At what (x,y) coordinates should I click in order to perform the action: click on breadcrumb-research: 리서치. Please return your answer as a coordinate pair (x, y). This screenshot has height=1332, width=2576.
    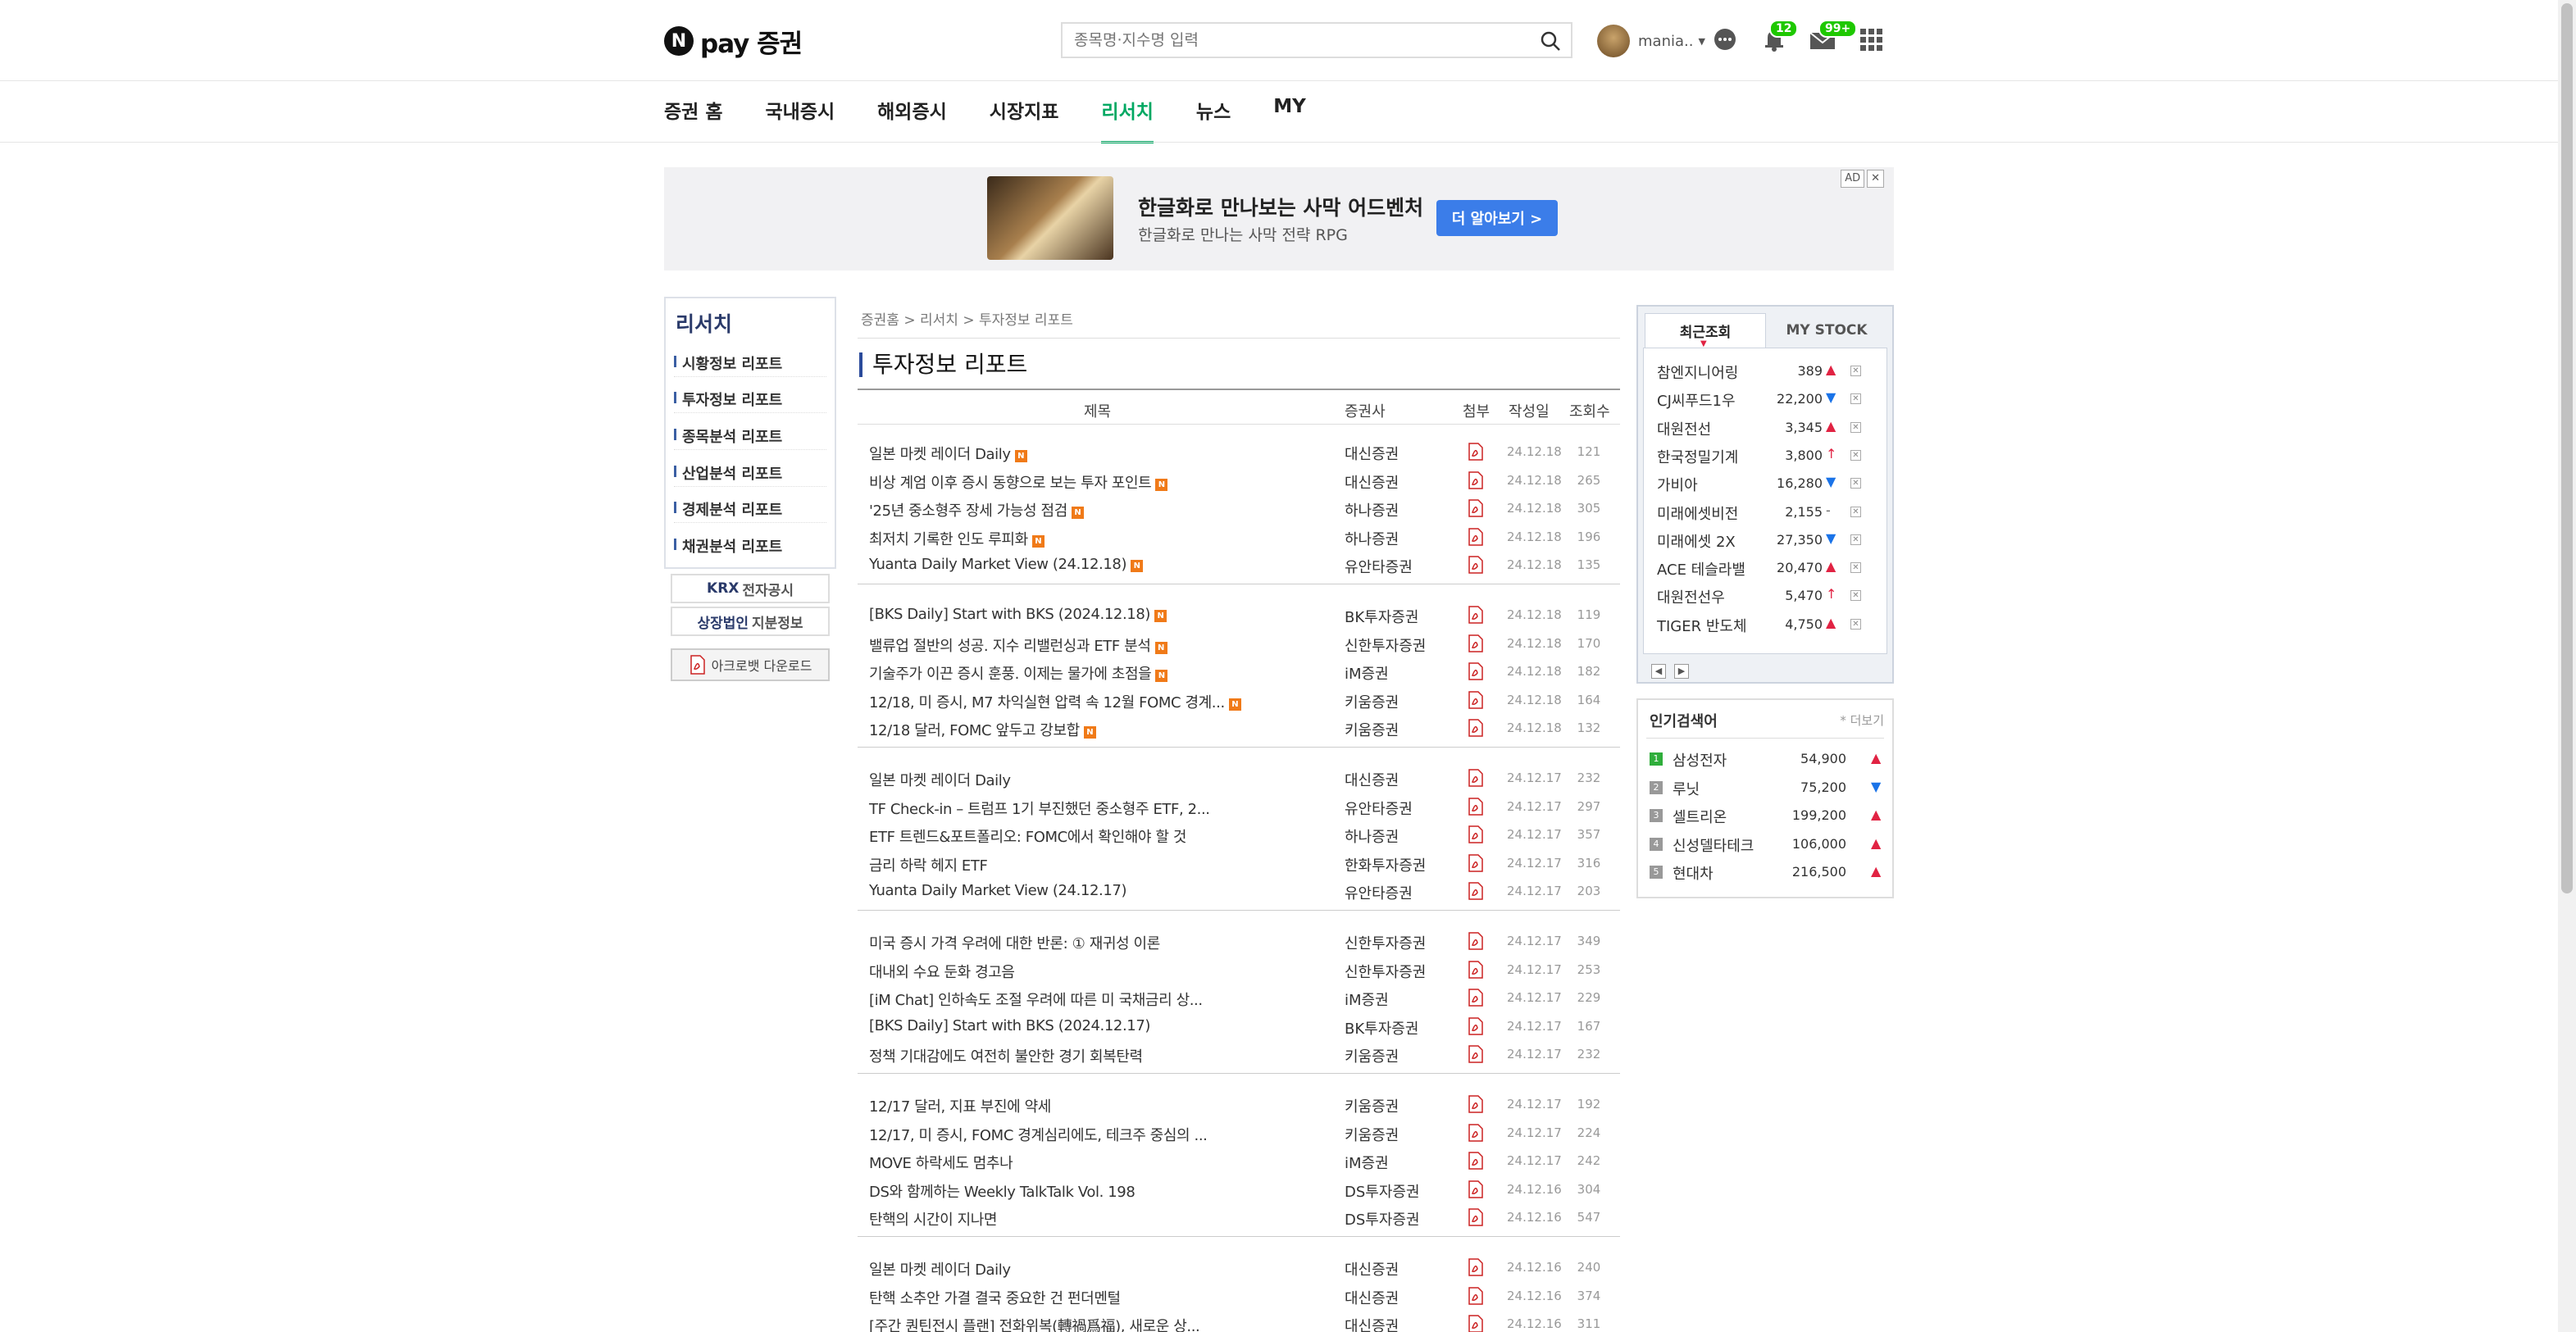
    Looking at the image, I should click on (939, 320).